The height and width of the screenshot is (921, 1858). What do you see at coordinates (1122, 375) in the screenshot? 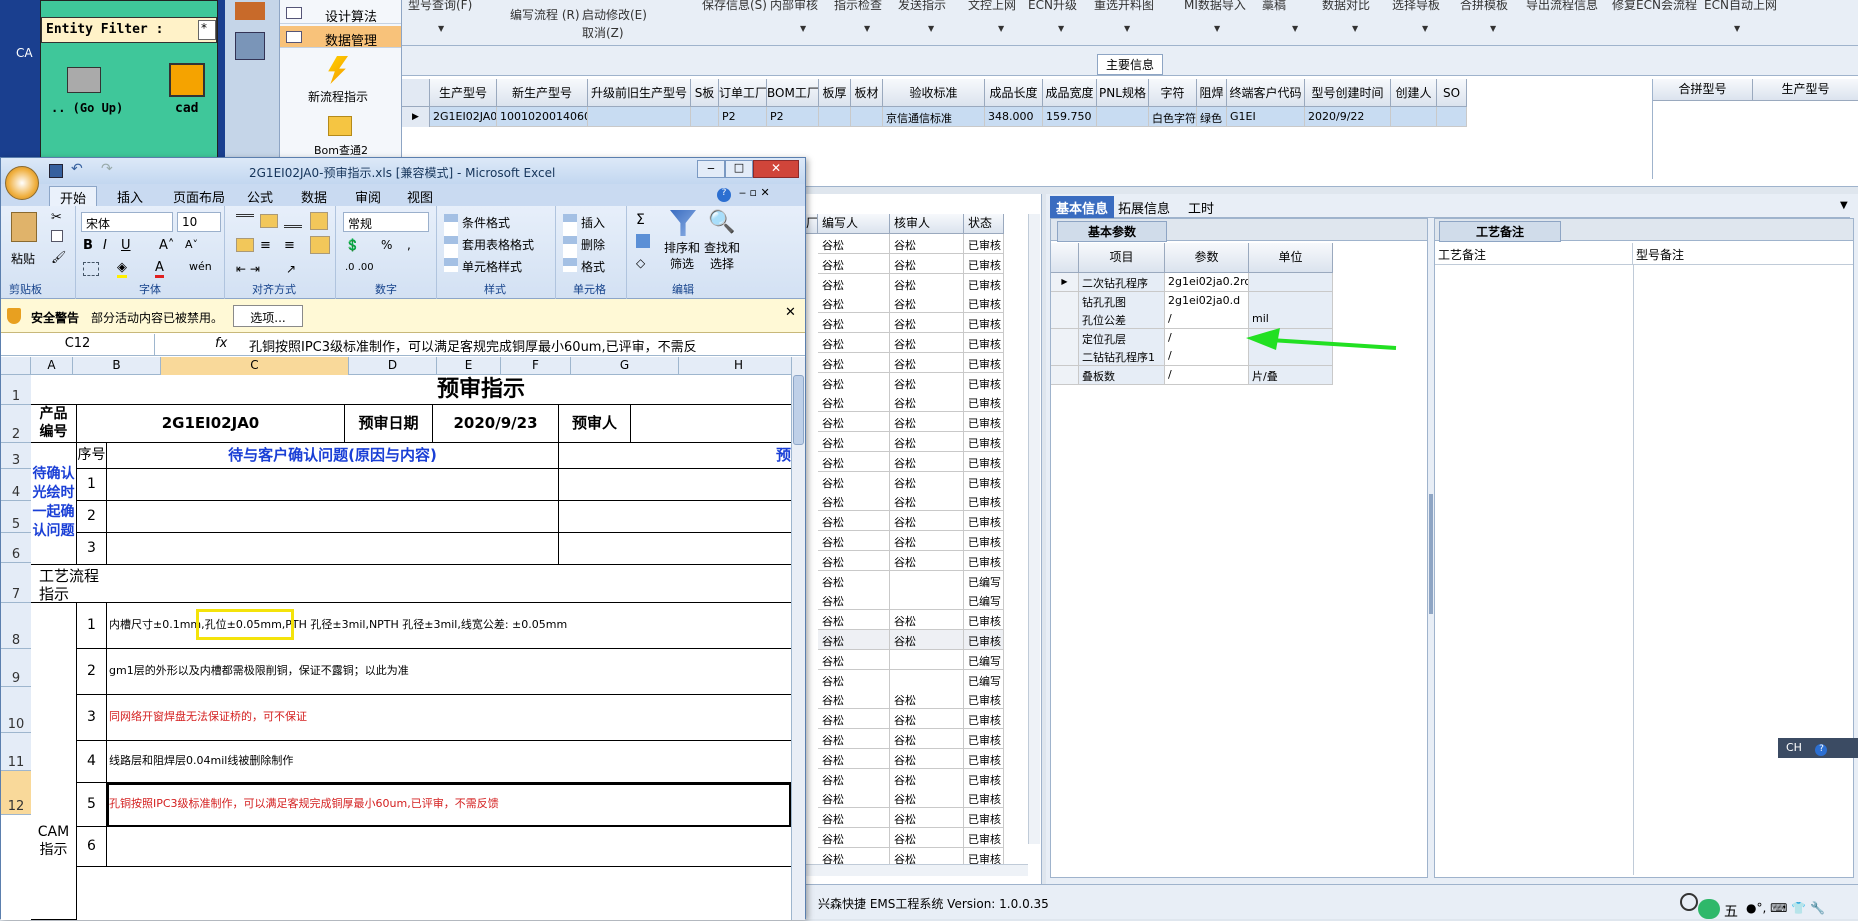
I see `grid-cell: 叠板数` at bounding box center [1122, 375].